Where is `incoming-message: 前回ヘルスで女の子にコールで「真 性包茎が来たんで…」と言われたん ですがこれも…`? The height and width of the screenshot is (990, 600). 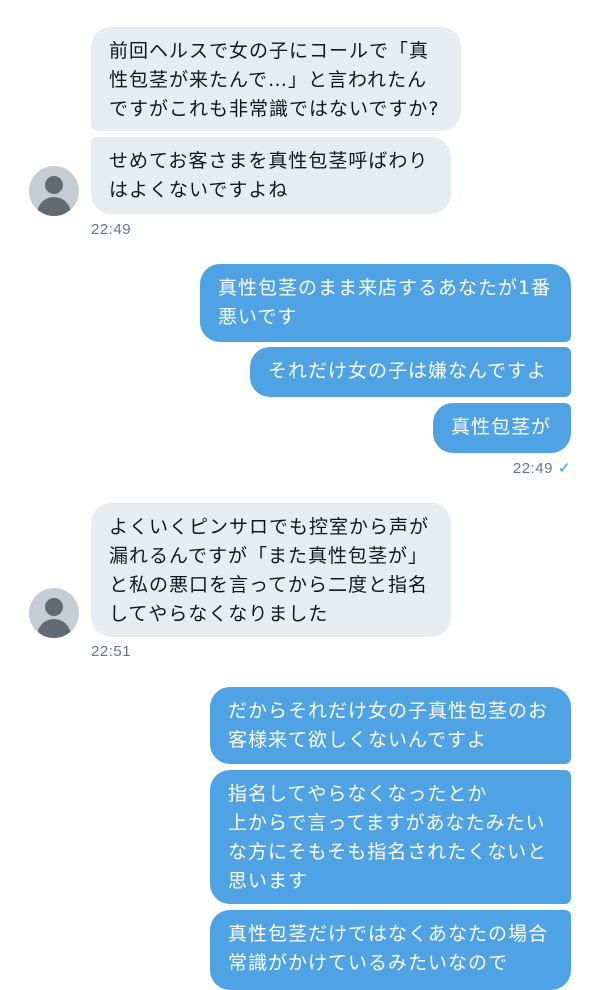
incoming-message: 前回ヘルスで女の子にコールで「真 性包茎が来たんで…」と言われたん ですがこれも… is located at coordinates (276, 79).